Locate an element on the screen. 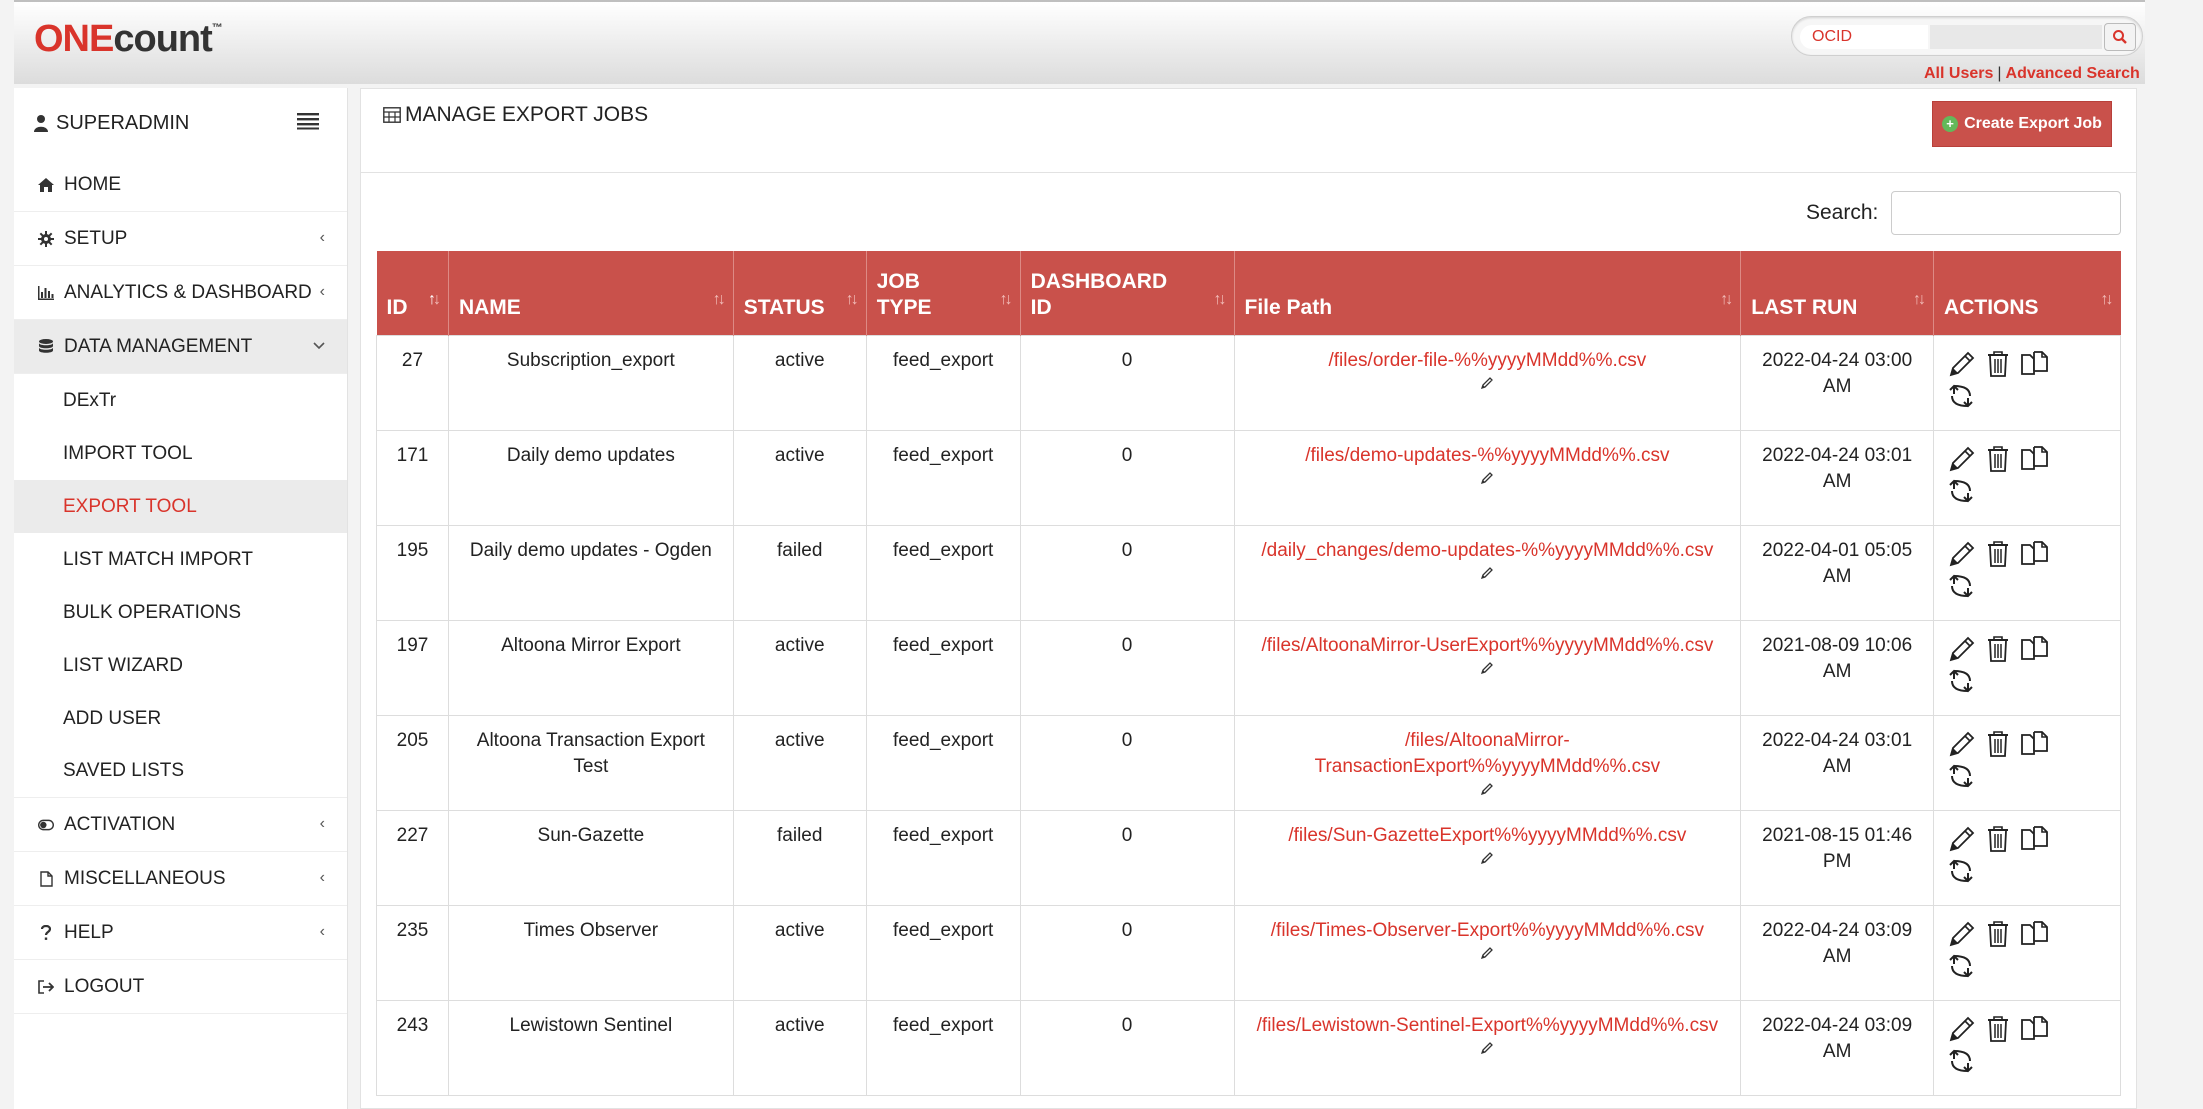 This screenshot has width=2203, height=1109. sidebar-subitem-list-wizard: LIST WIZARD is located at coordinates (180, 665).